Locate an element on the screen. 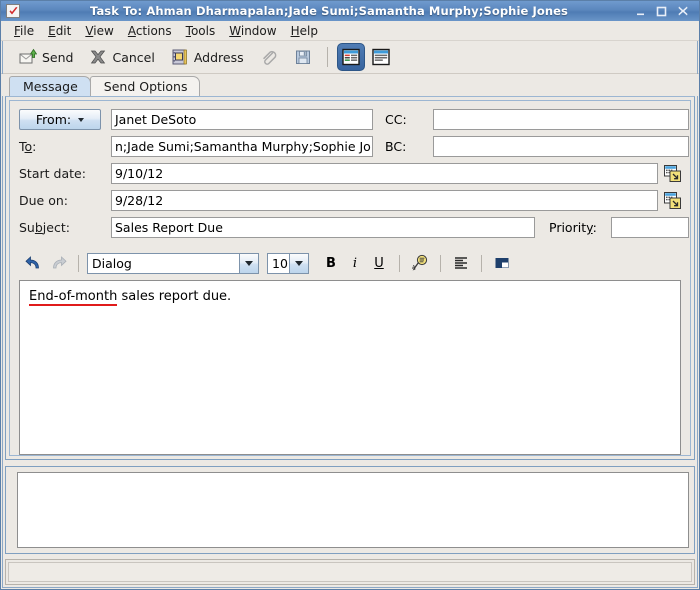 The height and width of the screenshot is (590, 700). attachments-list is located at coordinates (353, 510).